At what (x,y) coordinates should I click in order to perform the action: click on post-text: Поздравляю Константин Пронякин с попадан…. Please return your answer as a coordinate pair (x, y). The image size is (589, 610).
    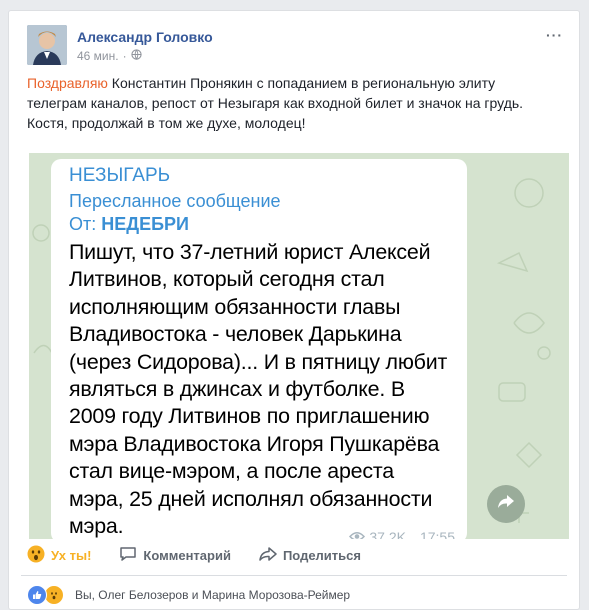
    Looking at the image, I should click on (292, 103).